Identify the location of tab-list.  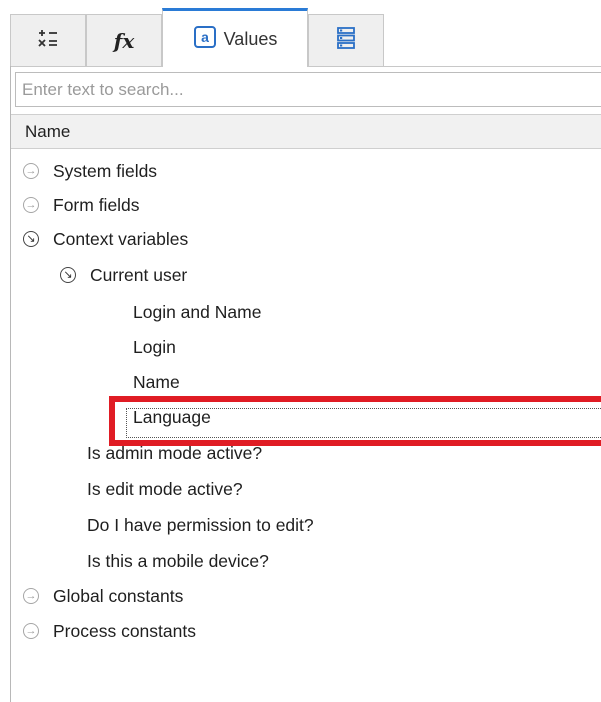
(346, 40).